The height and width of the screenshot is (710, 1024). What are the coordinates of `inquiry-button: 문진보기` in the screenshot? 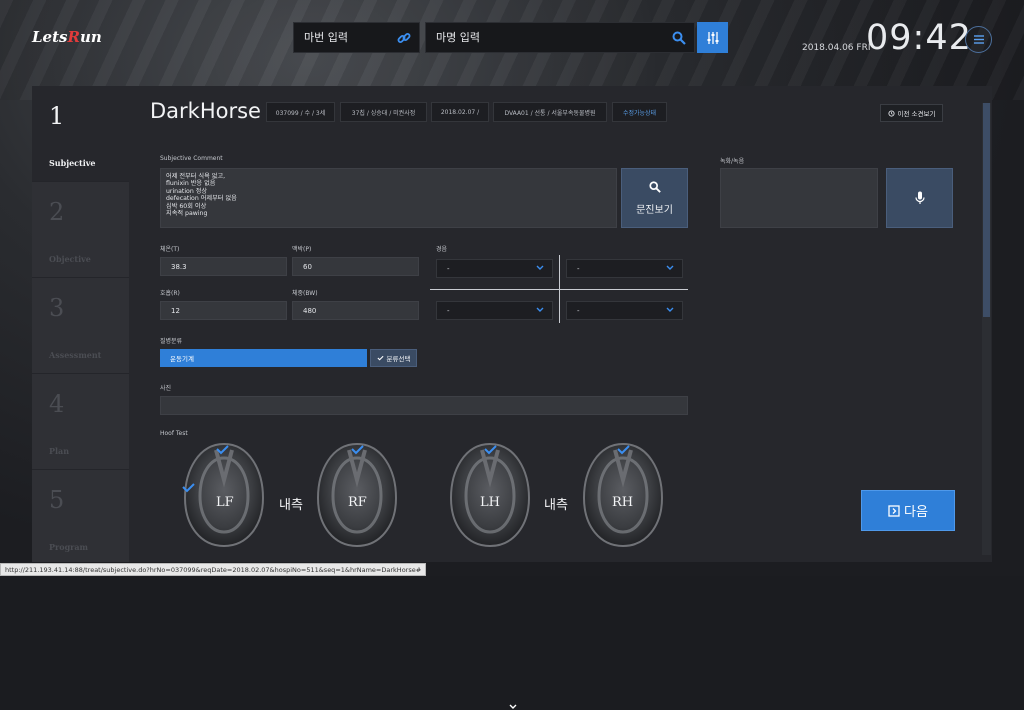 It's located at (654, 198).